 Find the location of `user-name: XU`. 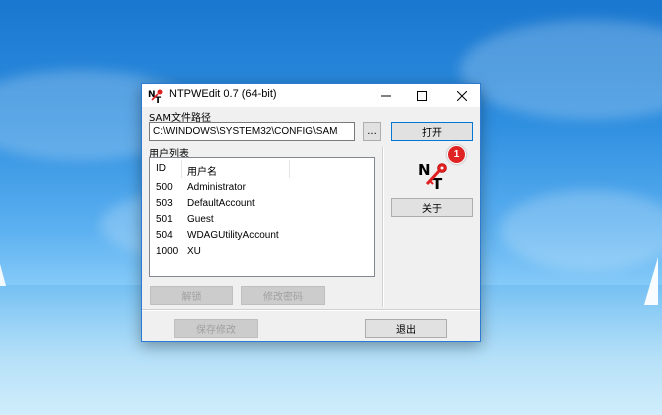

user-name: XU is located at coordinates (194, 251).